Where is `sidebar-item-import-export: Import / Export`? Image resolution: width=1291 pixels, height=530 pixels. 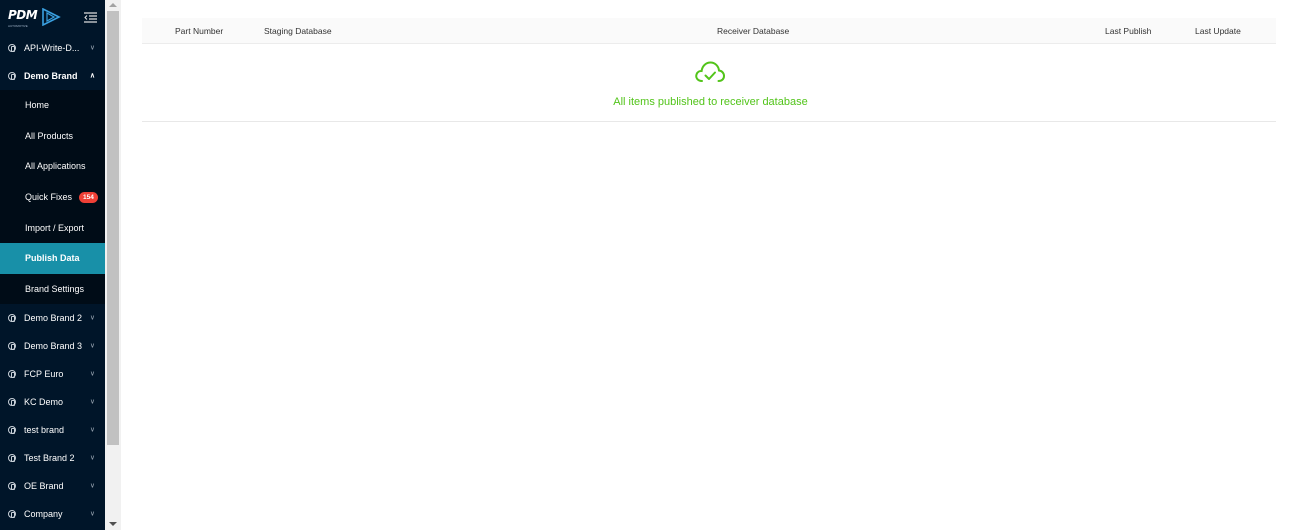 sidebar-item-import-export: Import / Export is located at coordinates (52, 227).